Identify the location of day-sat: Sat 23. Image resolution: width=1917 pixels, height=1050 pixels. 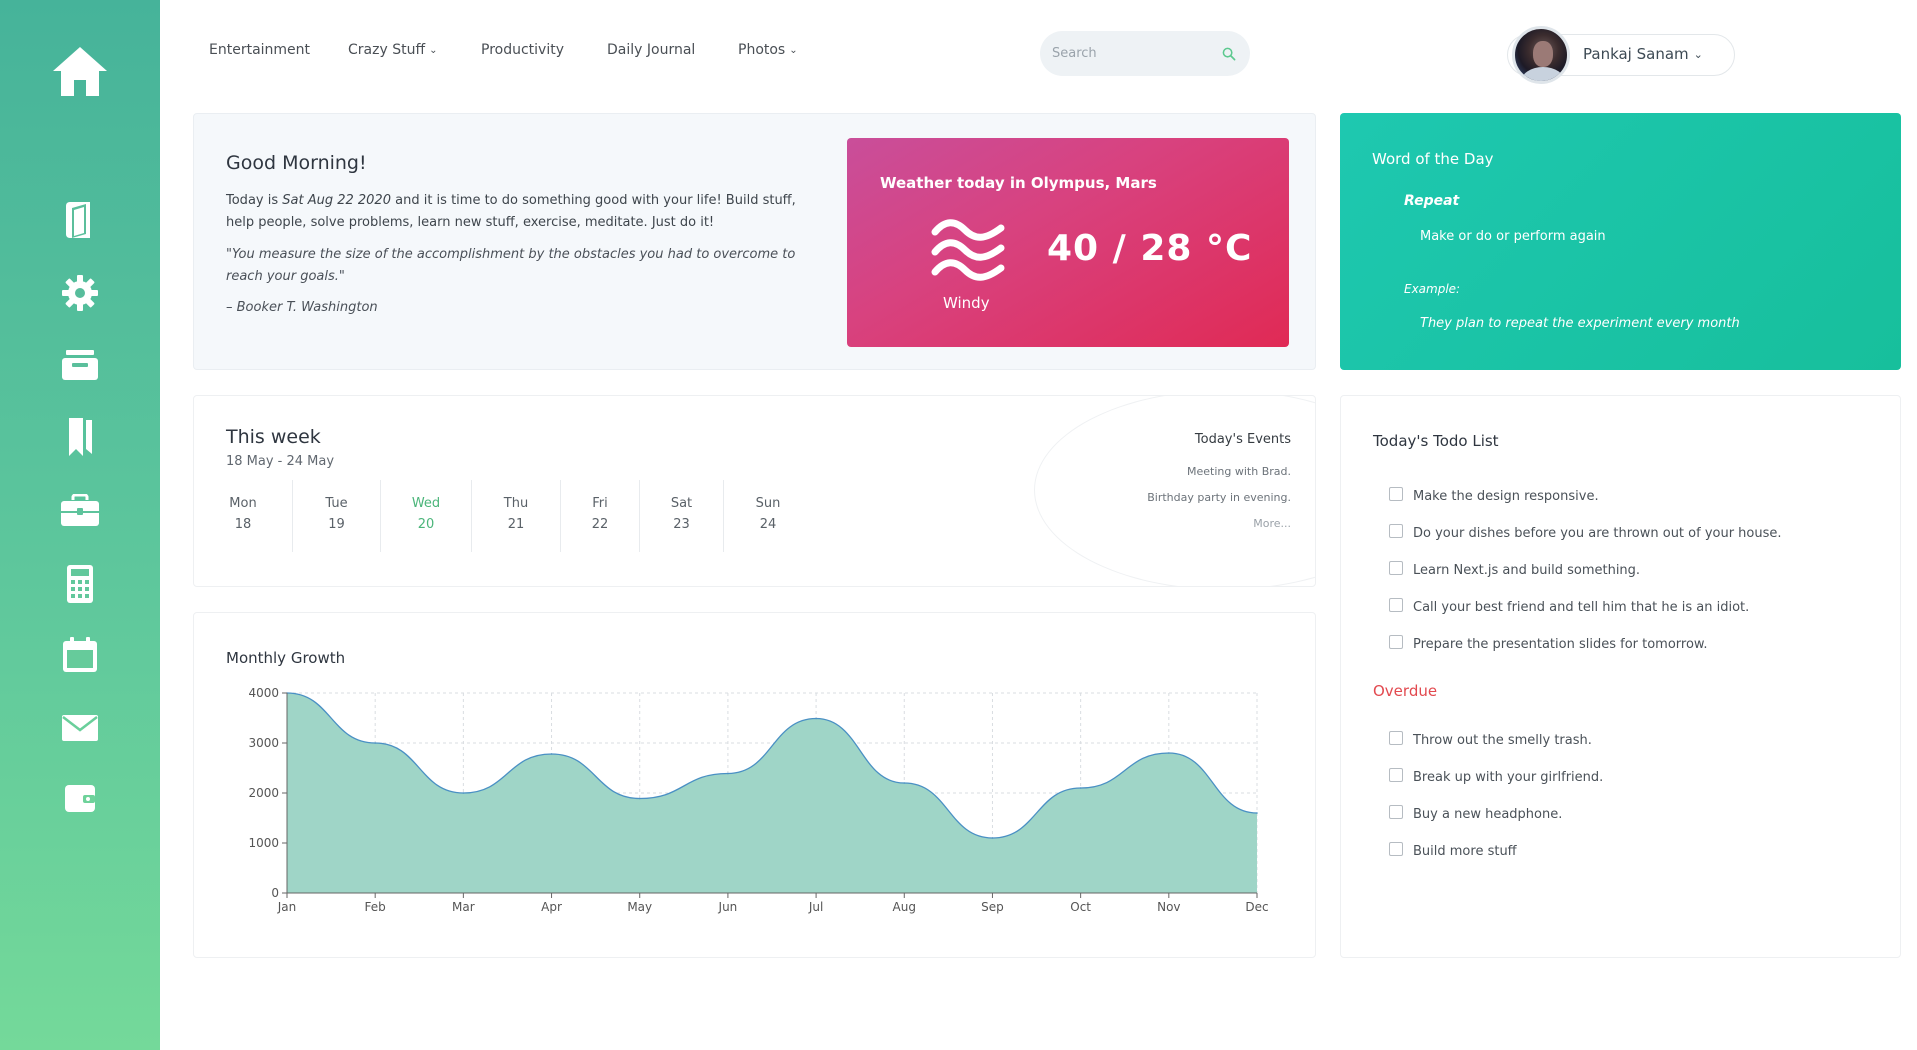
(682, 516).